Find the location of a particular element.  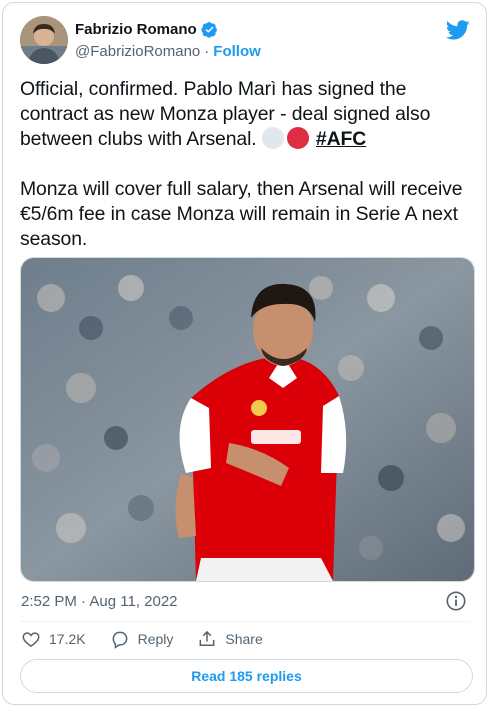

follow-button: Follow is located at coordinates (237, 51).